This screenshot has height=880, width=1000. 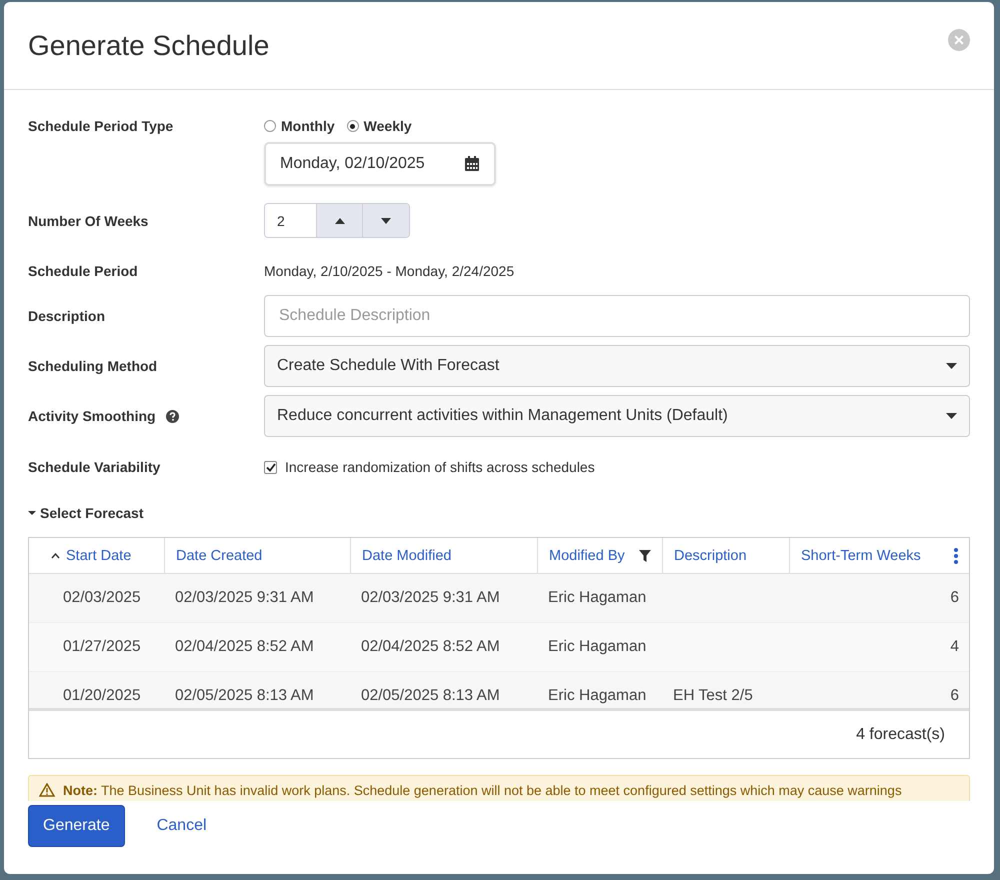 I want to click on field-label: Number Of Weeks, so click(x=88, y=220).